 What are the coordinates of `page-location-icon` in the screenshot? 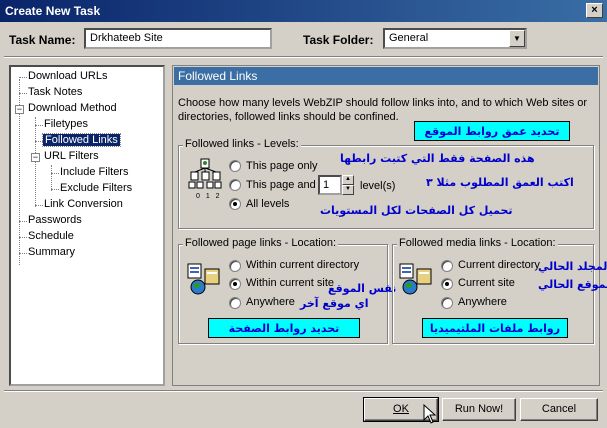 It's located at (203, 279).